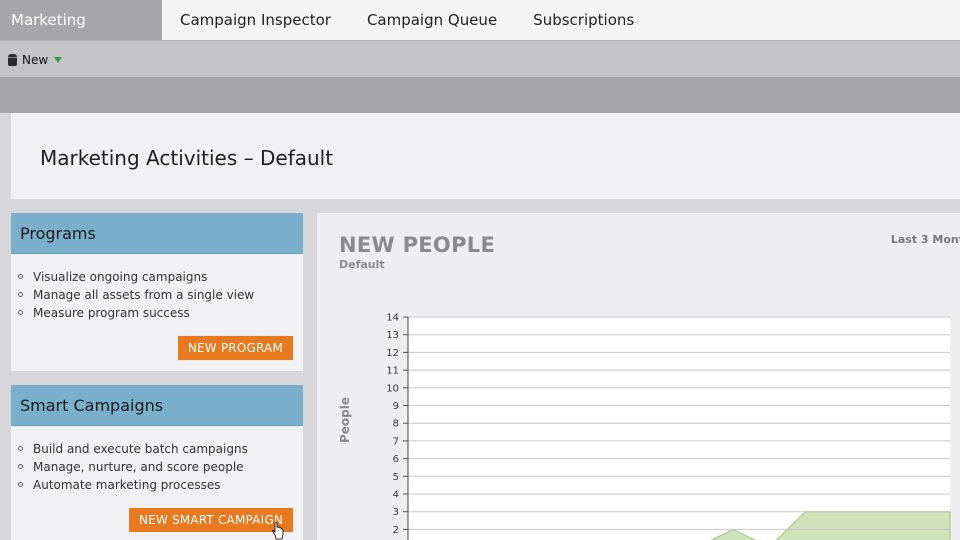  What do you see at coordinates (396, 441) in the screenshot?
I see `y-tick-label: 7` at bounding box center [396, 441].